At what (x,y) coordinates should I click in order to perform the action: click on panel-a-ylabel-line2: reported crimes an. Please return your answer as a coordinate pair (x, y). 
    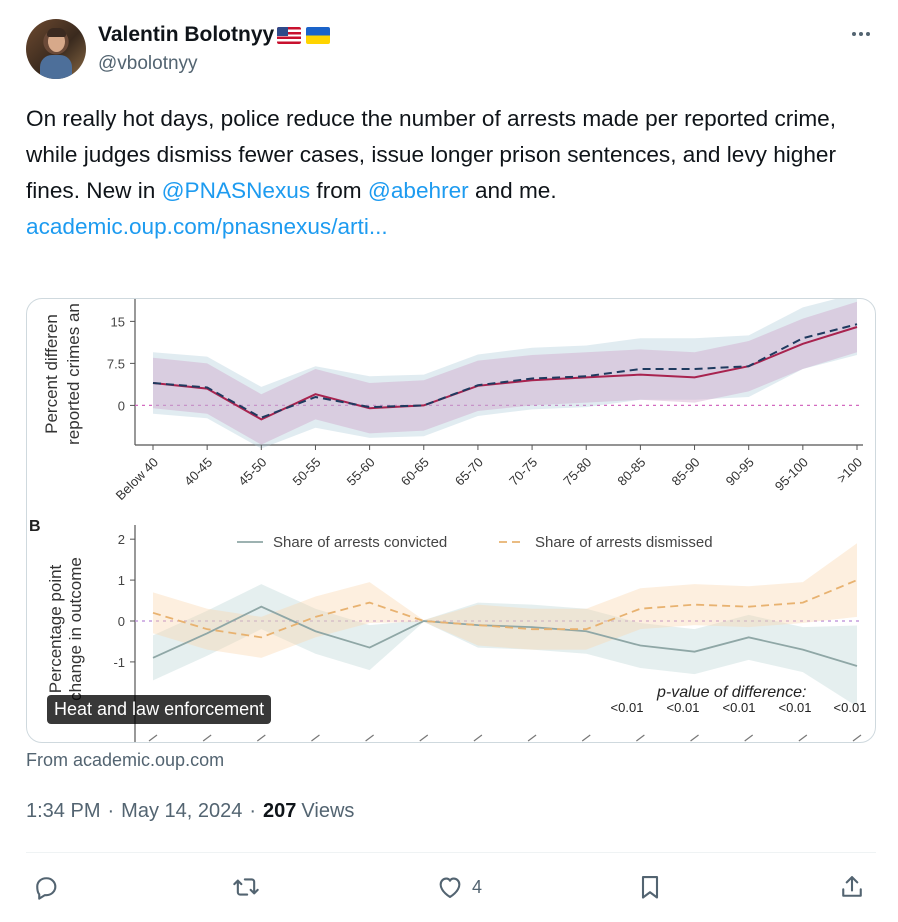
    Looking at the image, I should click on (73, 374).